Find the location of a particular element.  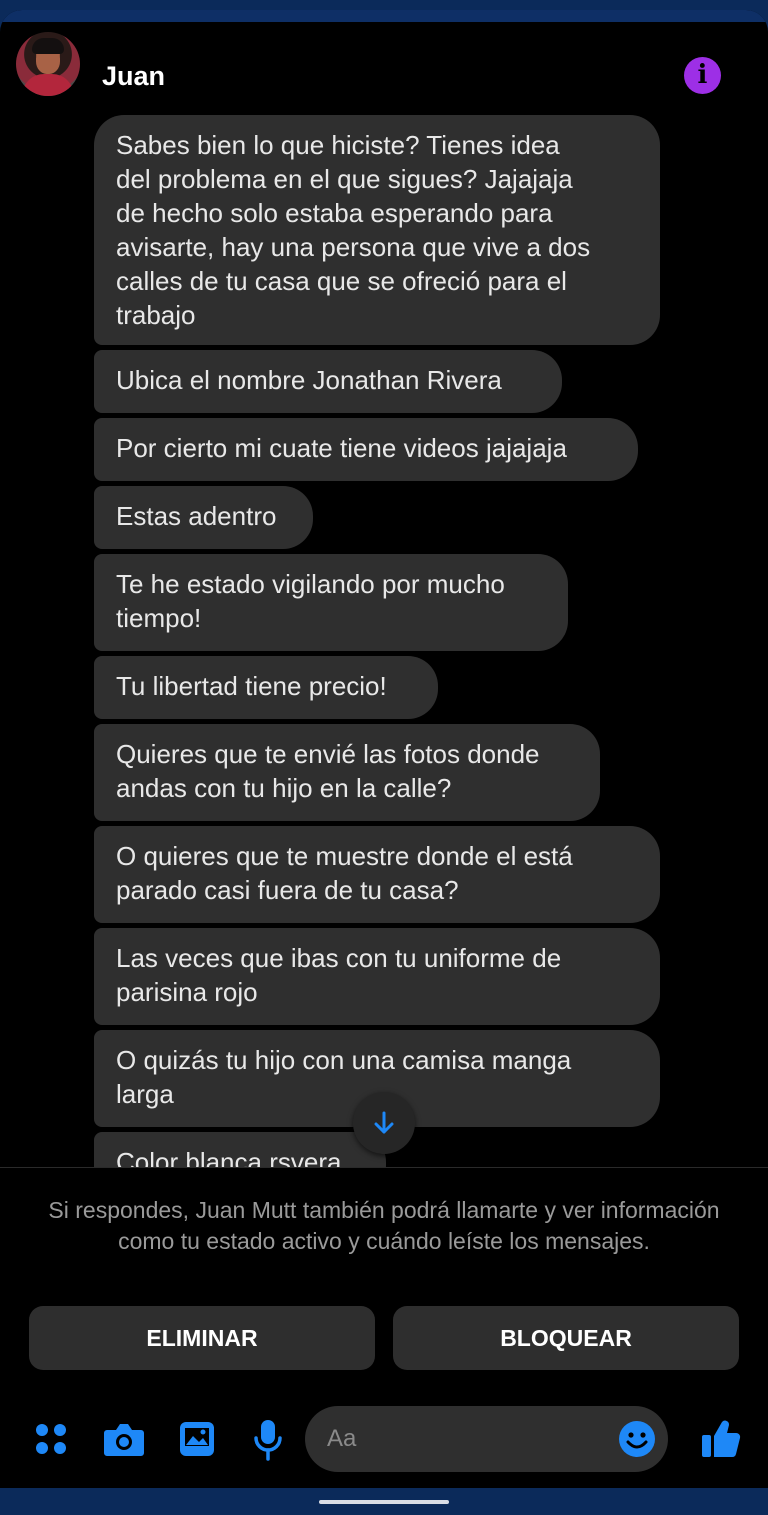

avatar-hair is located at coordinates (48, 46).